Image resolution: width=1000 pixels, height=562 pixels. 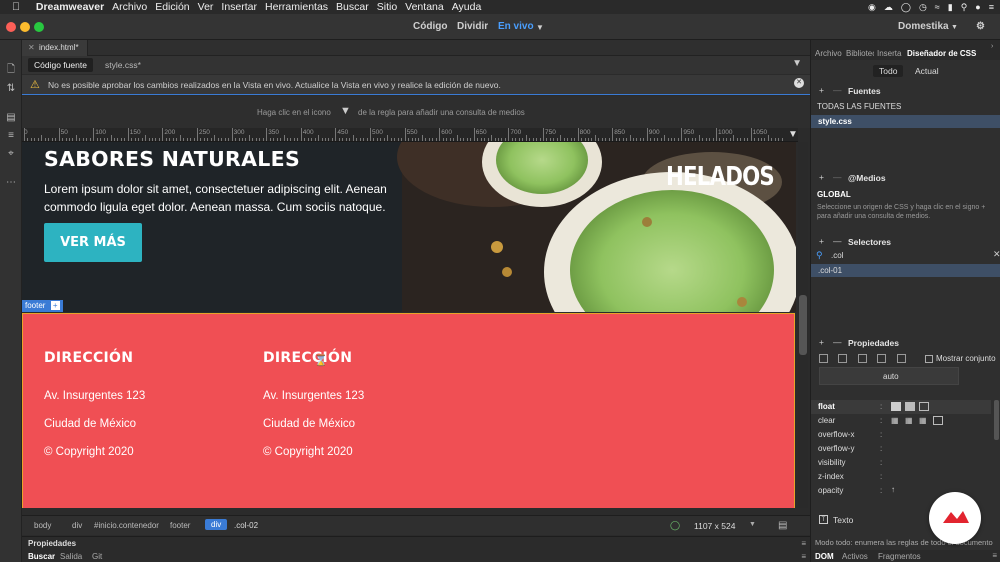 I want to click on crumb-div-active: div, so click(x=216, y=524).